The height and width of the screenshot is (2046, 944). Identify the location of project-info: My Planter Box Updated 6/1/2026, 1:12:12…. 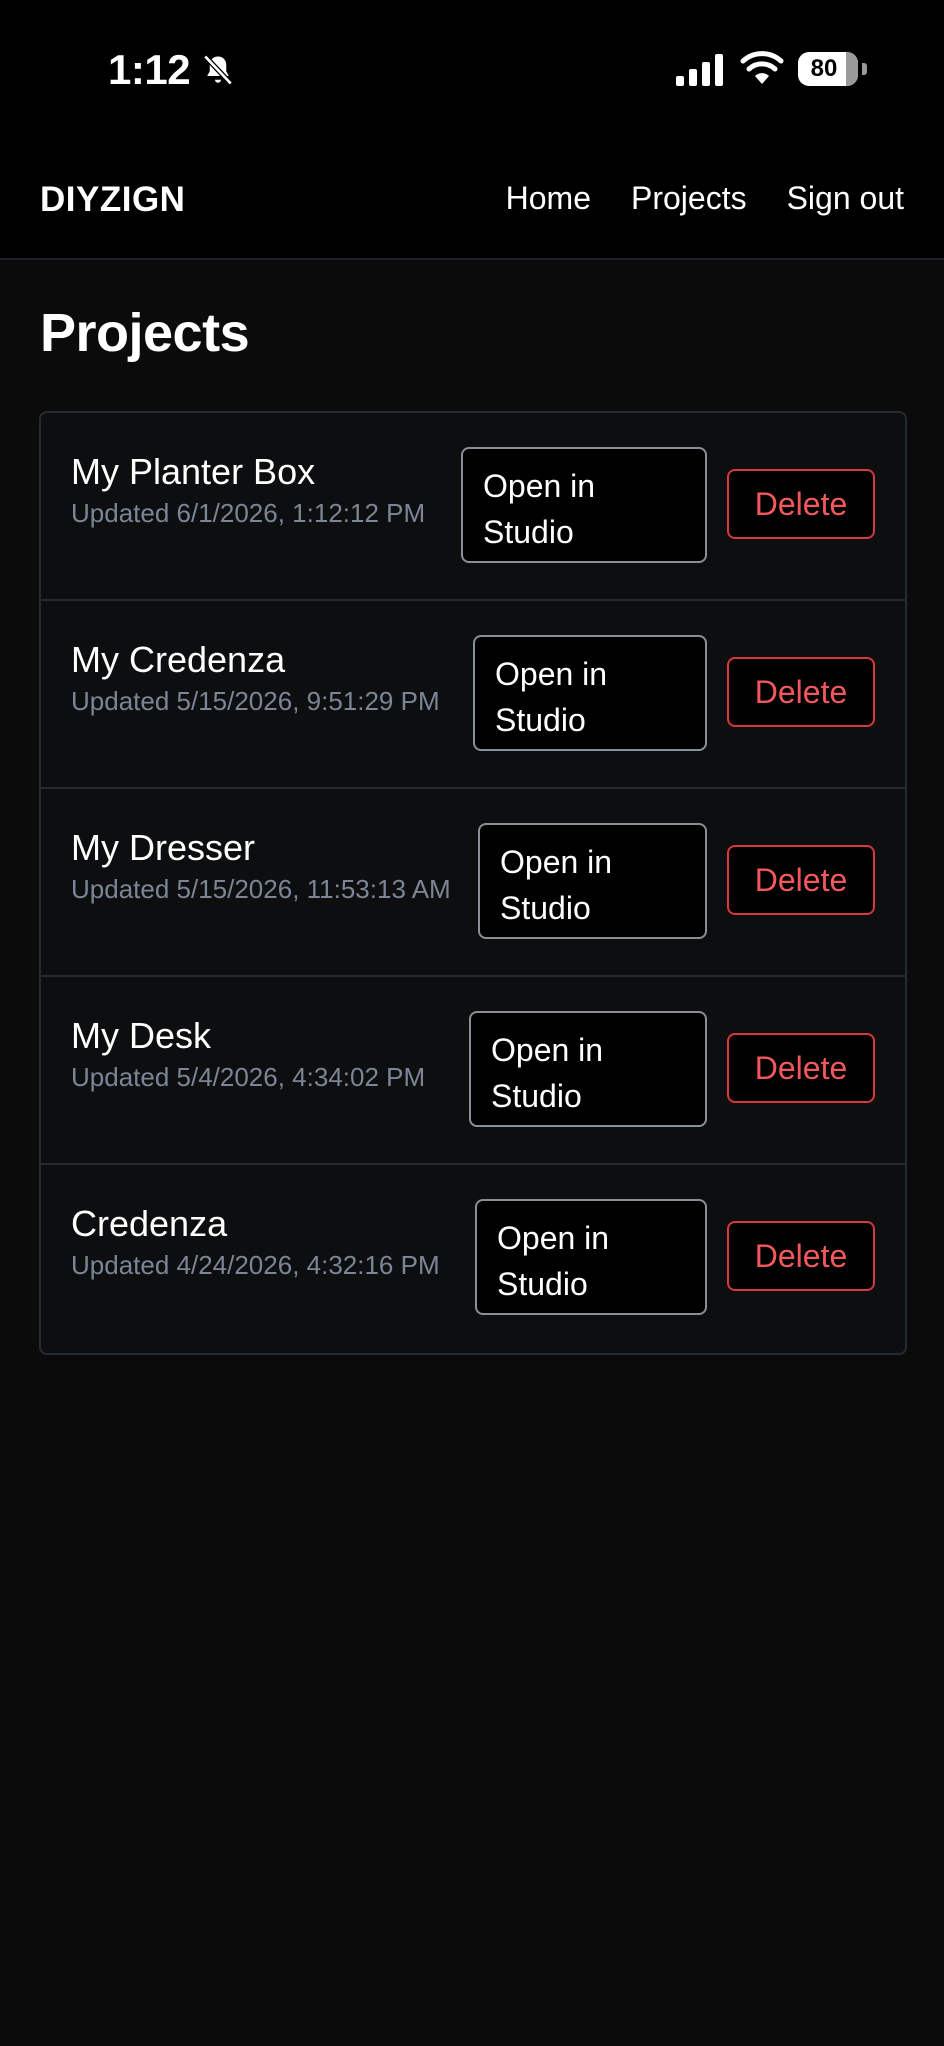
(281, 491).